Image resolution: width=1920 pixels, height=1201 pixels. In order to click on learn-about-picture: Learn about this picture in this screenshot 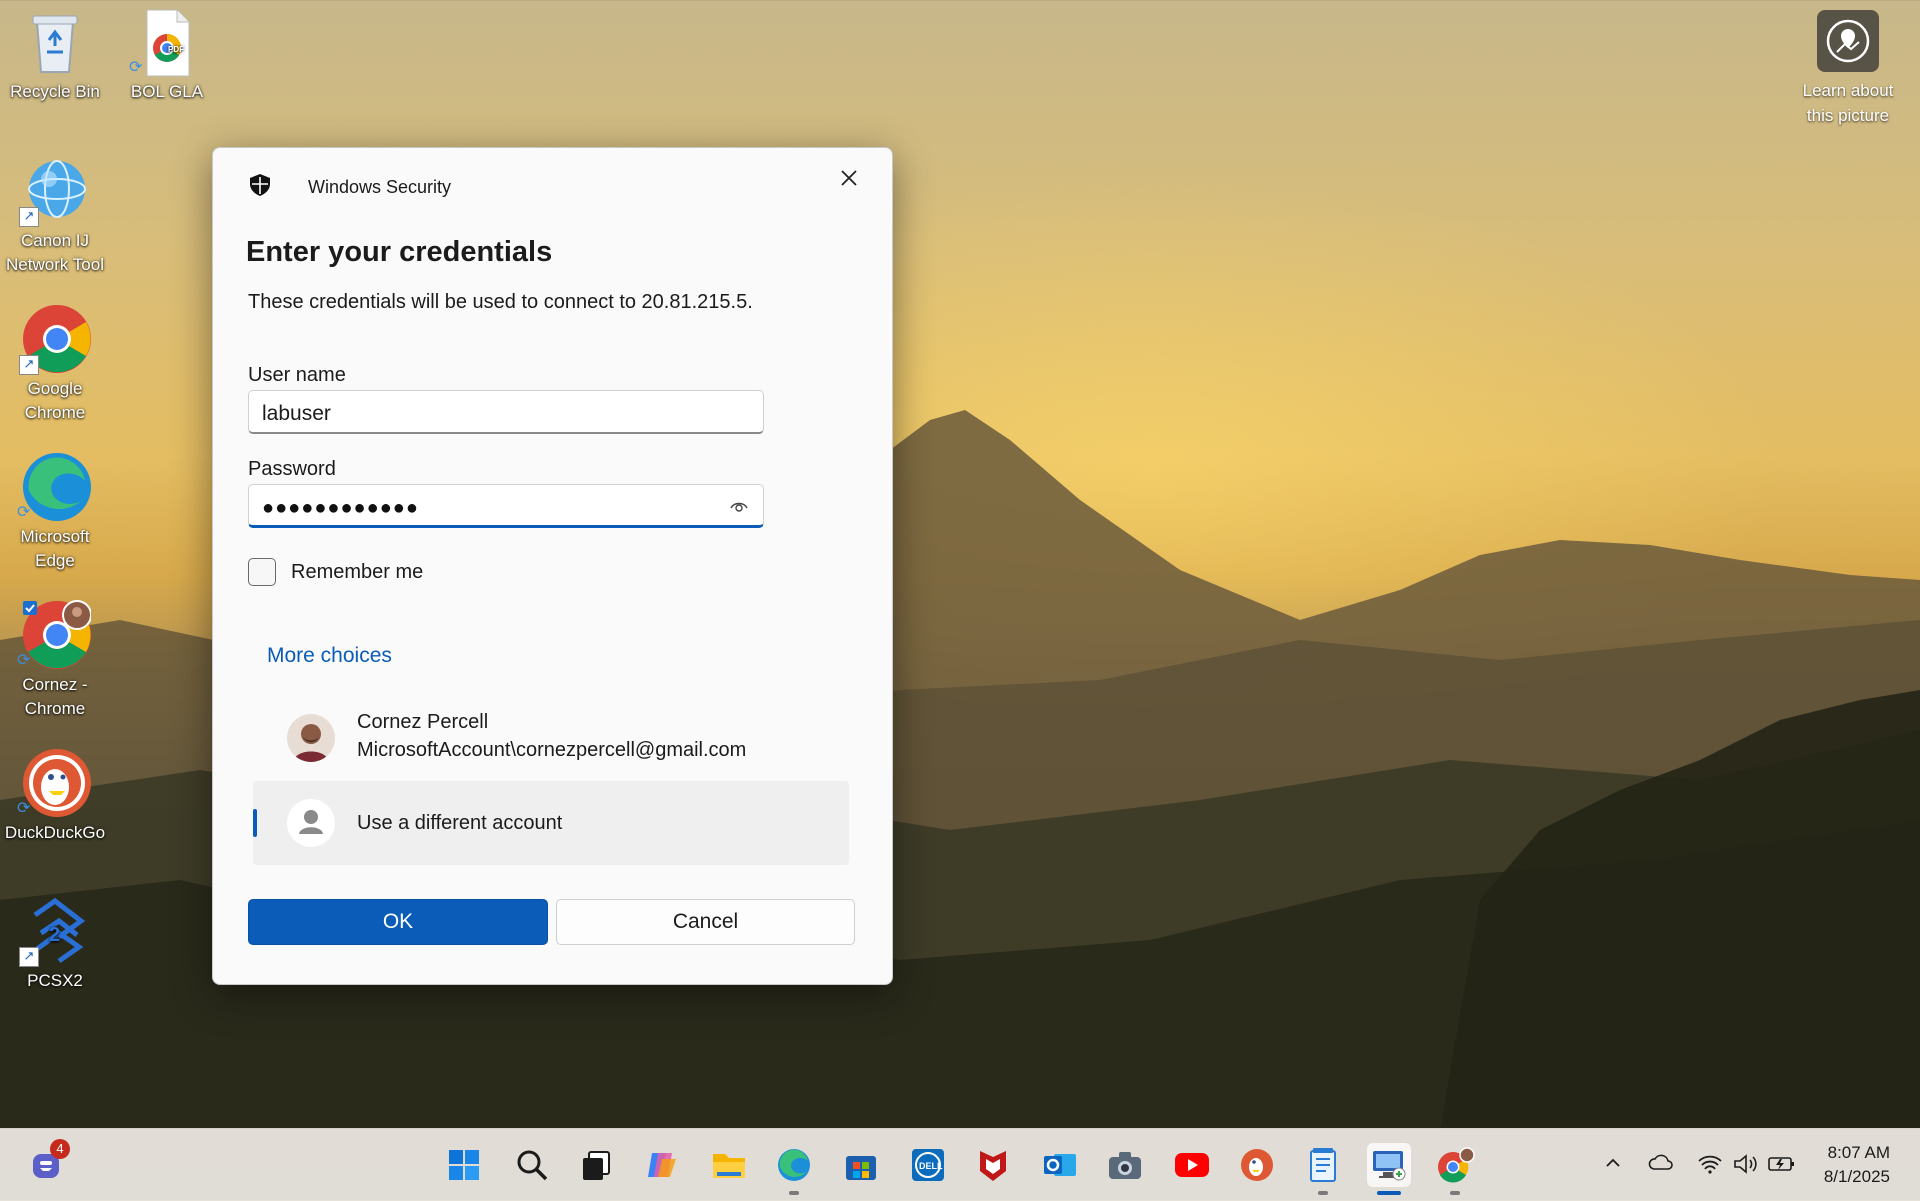, I will do `click(1848, 69)`.